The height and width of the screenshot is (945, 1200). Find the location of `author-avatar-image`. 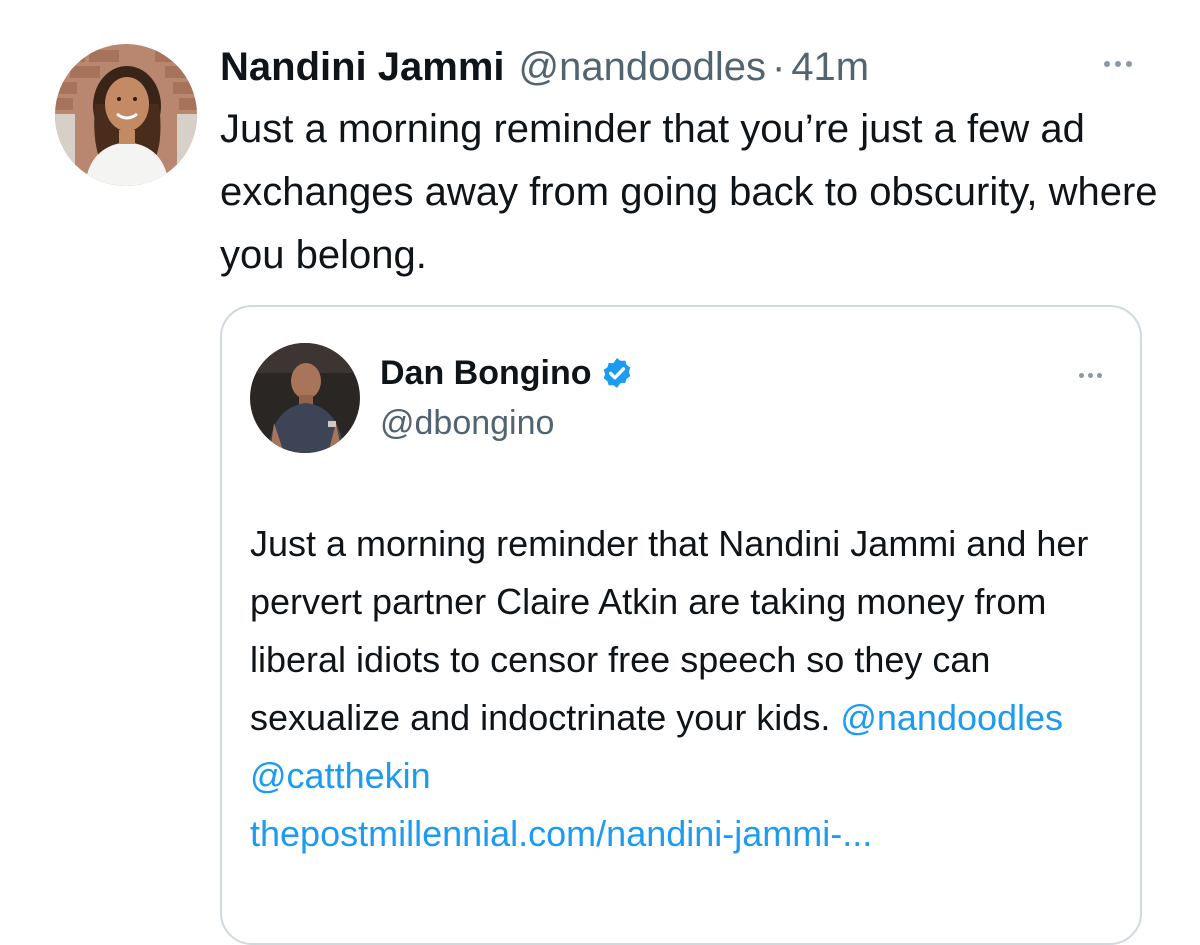

author-avatar-image is located at coordinates (126, 115).